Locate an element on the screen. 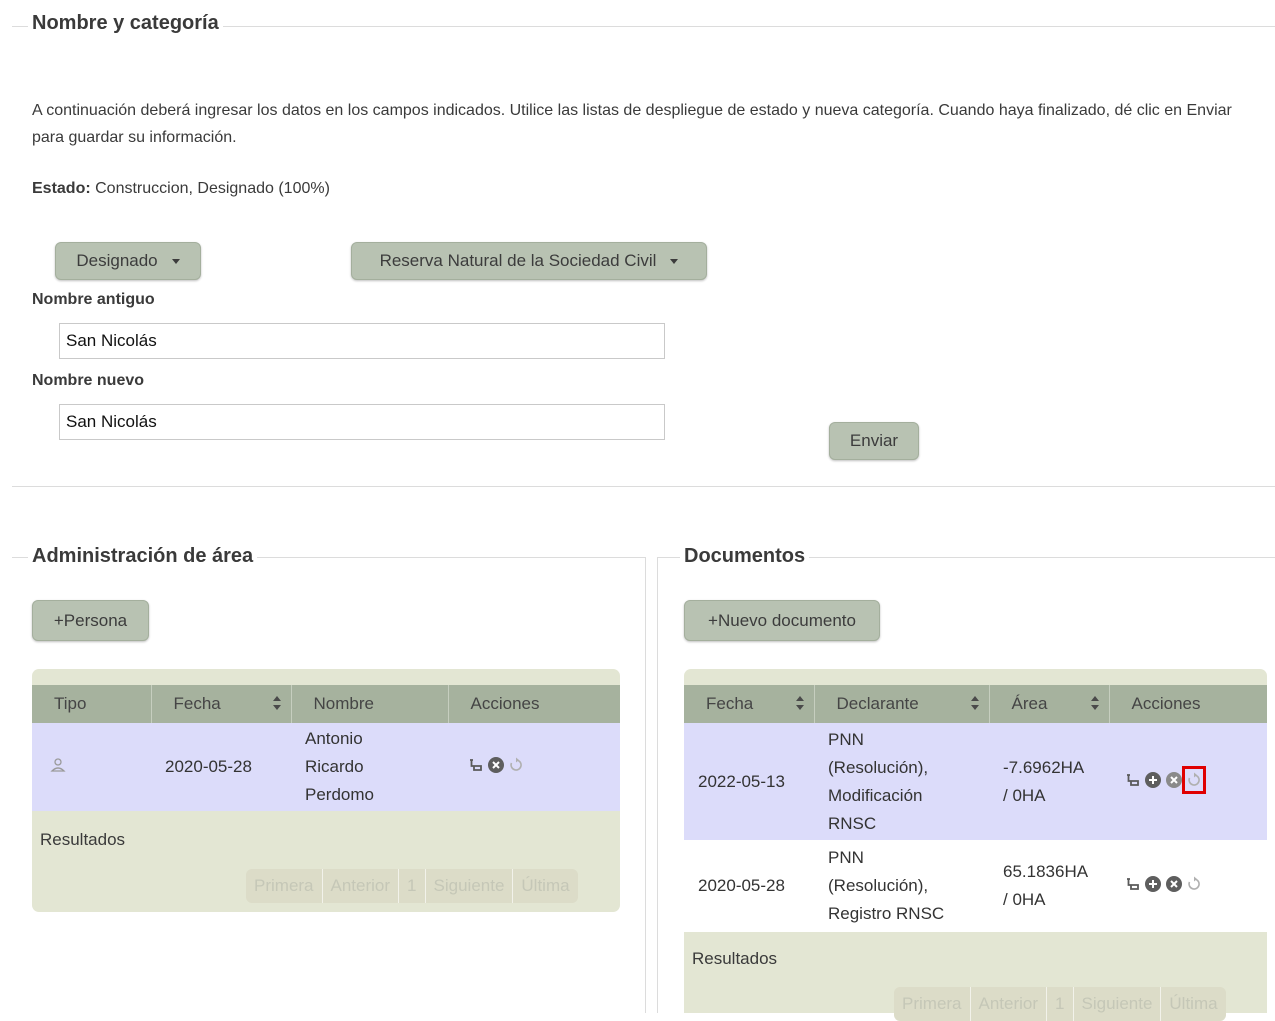 This screenshot has height=1021, width=1275. table-header-row: Fecha Declarante Área Acciones is located at coordinates (975, 704).